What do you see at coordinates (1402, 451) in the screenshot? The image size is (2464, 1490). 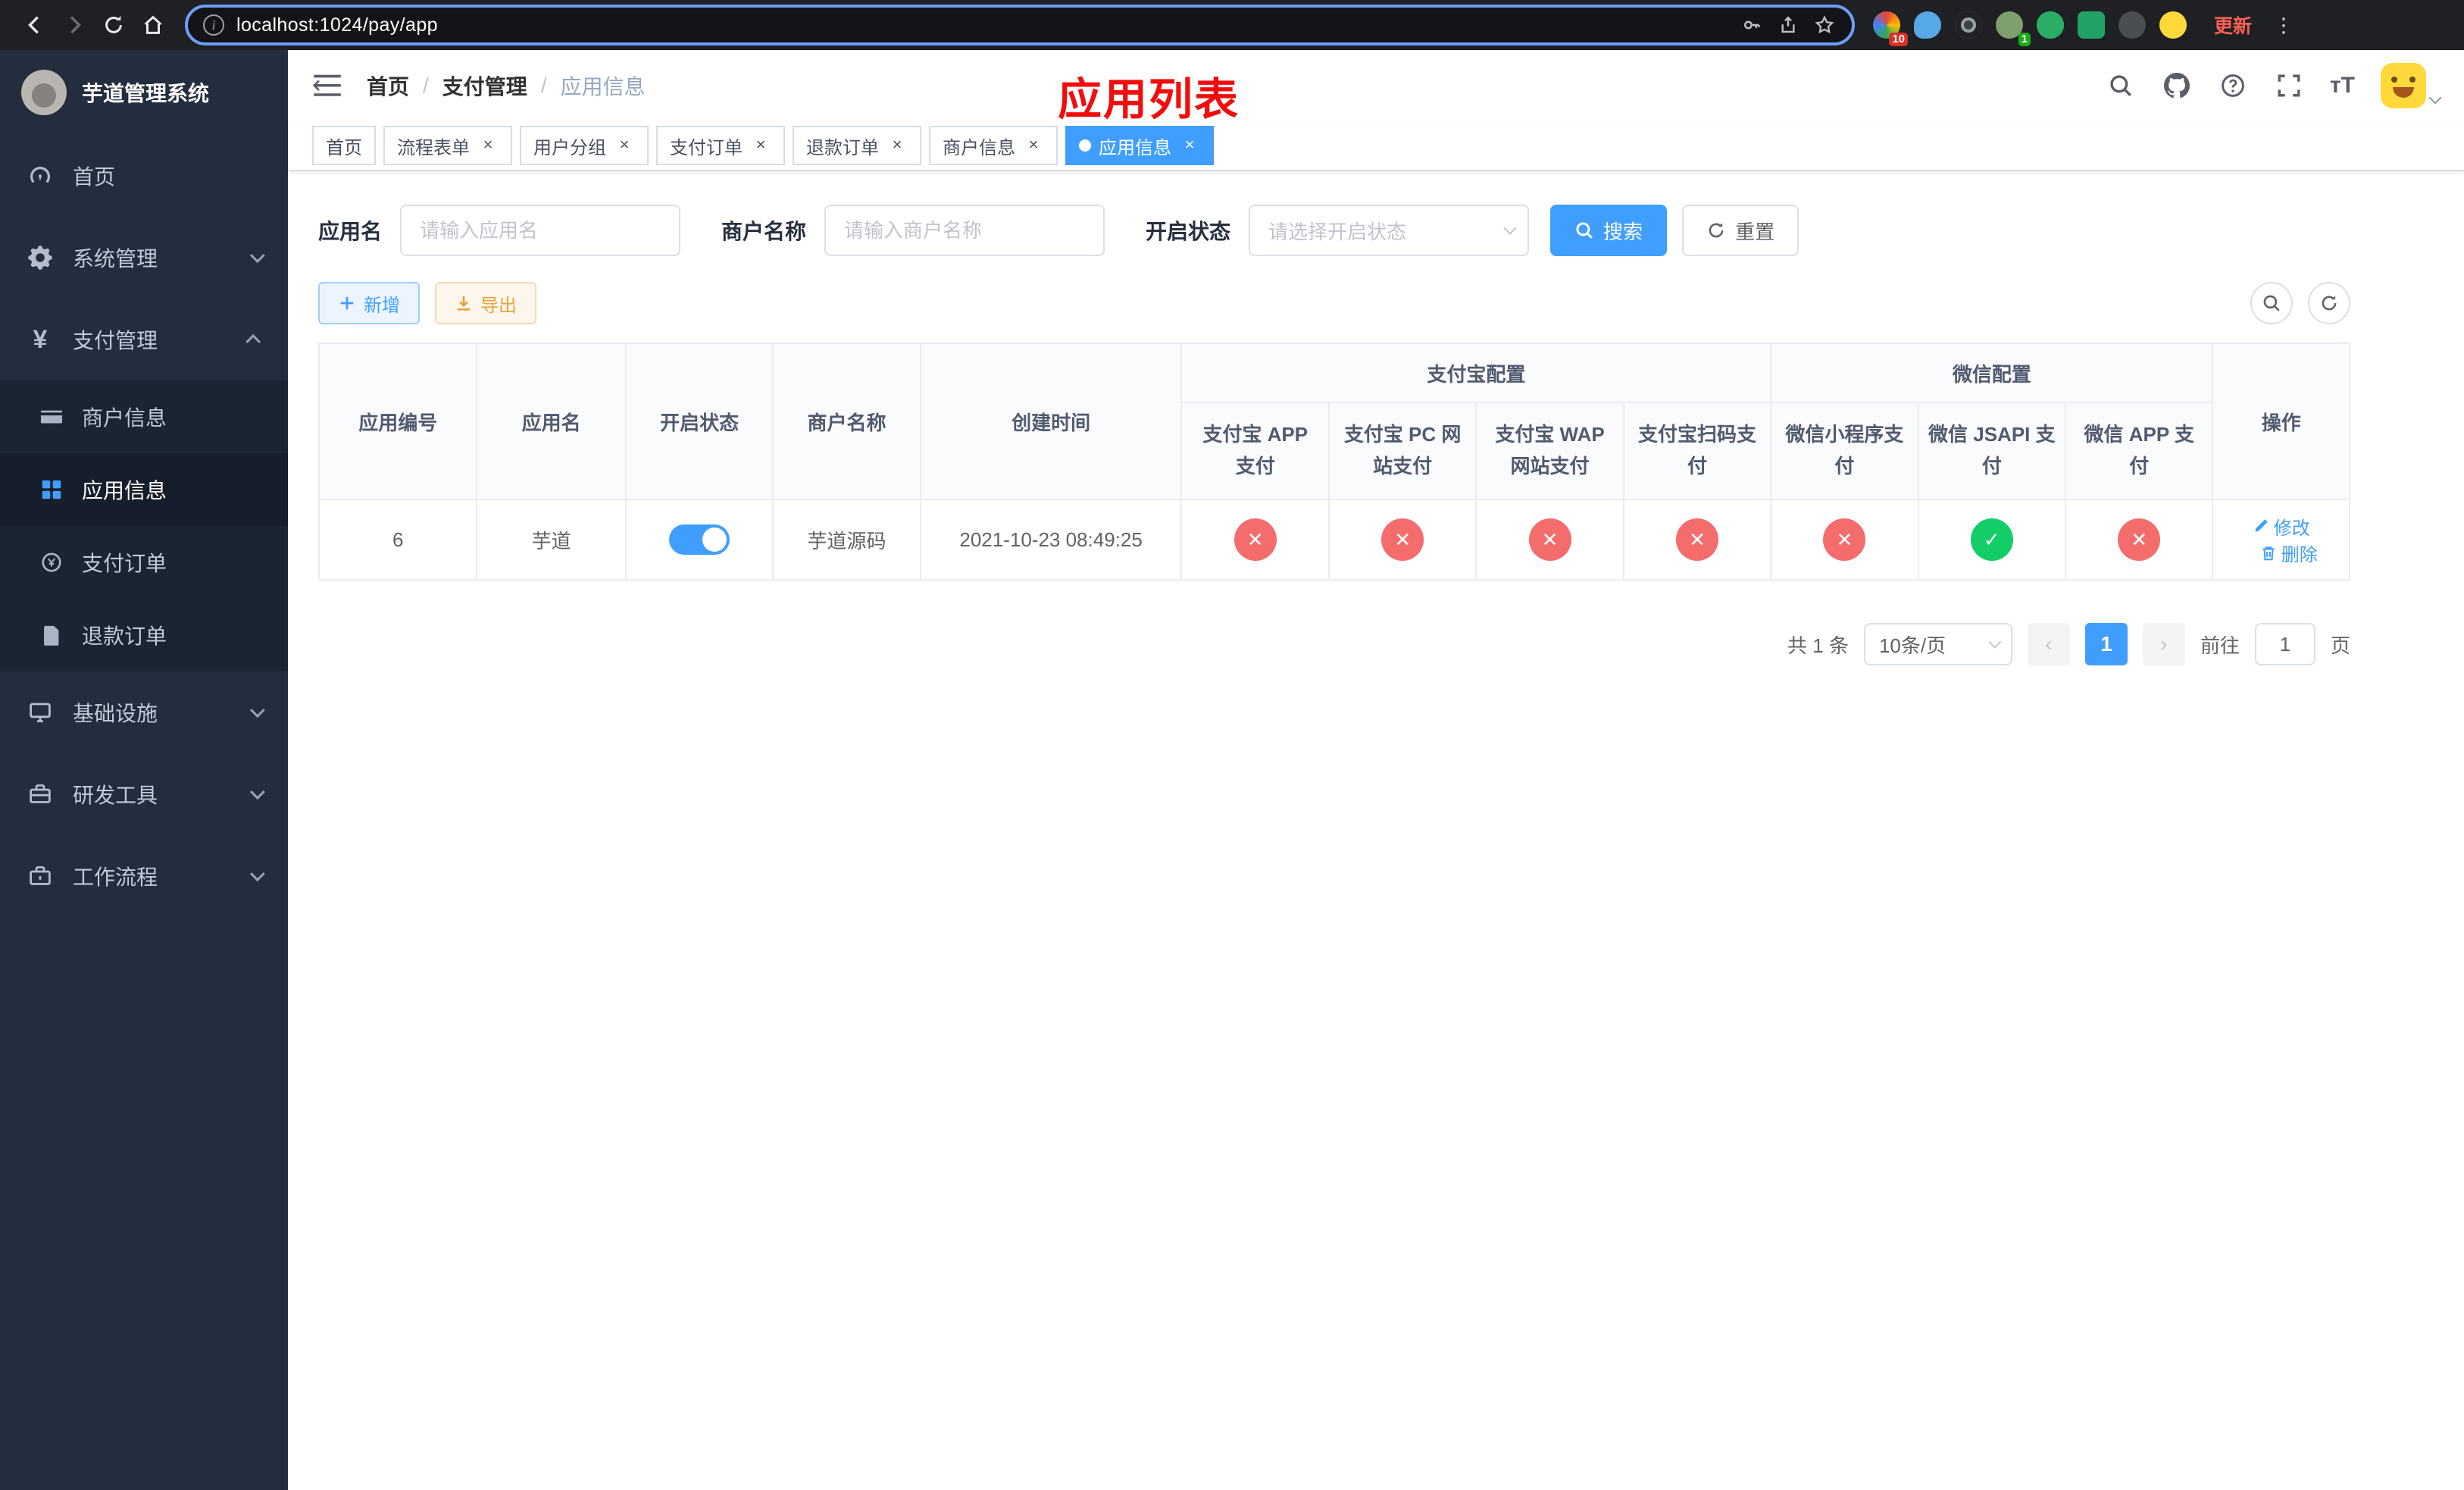 I see `col-header-alipay-pc: 支付宝 PC 网站支付` at bounding box center [1402, 451].